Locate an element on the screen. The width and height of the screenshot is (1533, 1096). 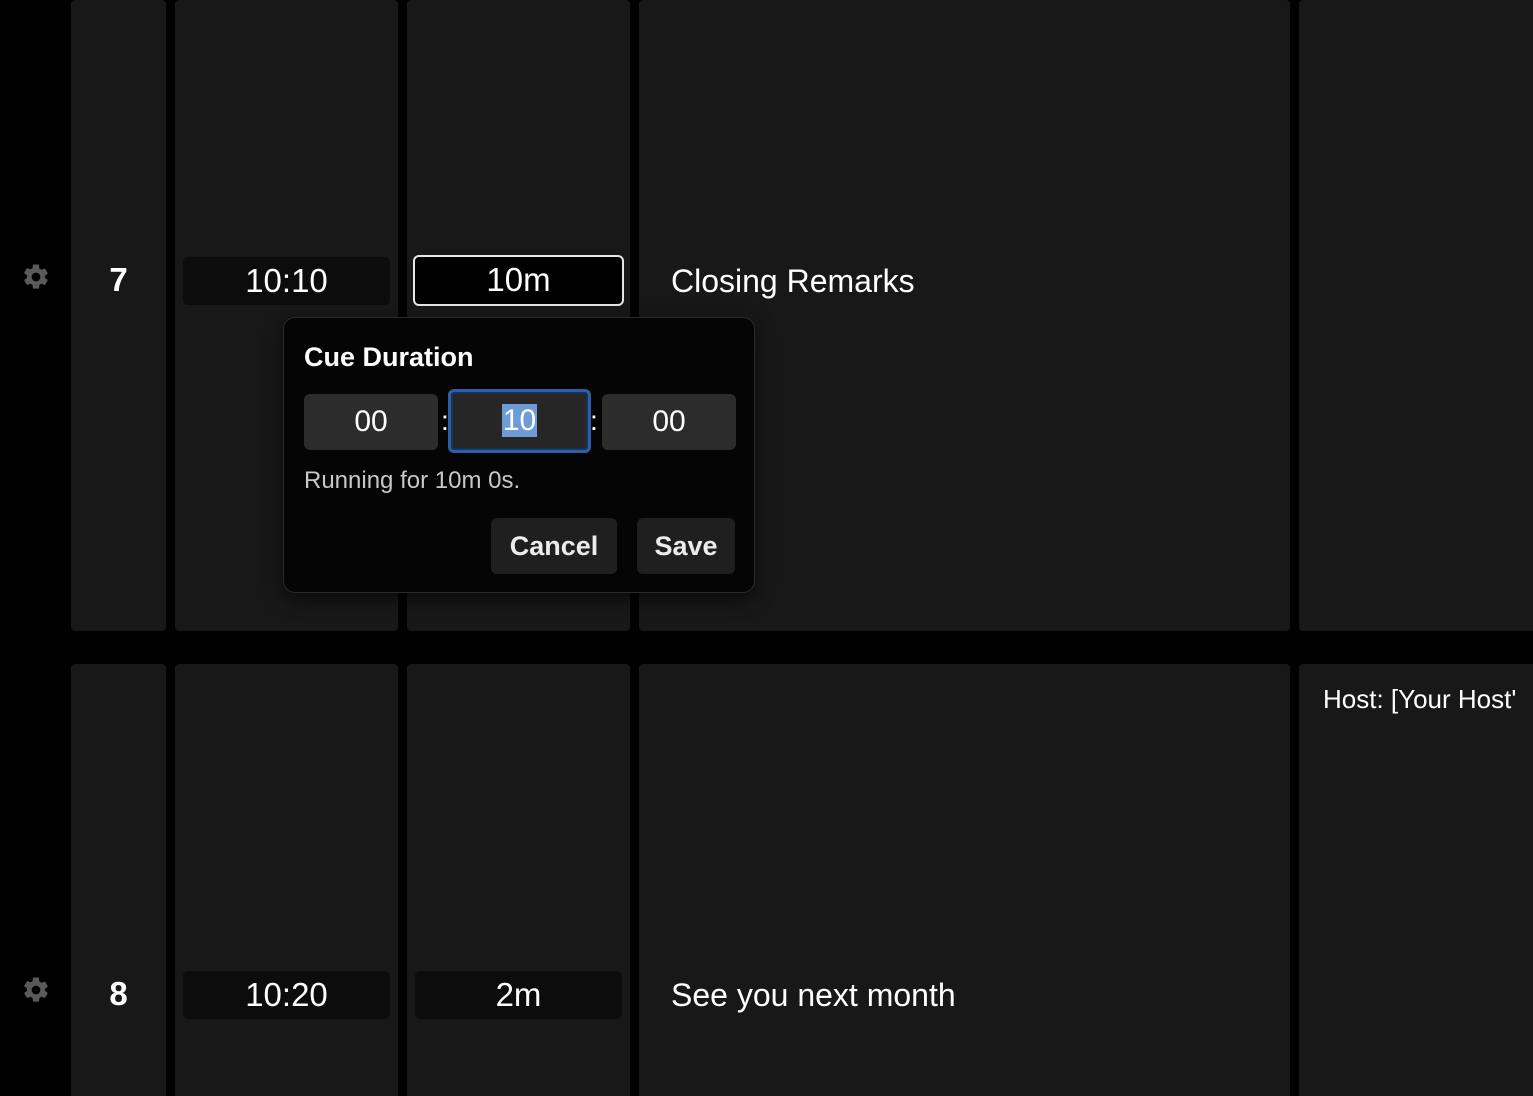
row-8-note: Host: [Your Host' is located at coordinates (1419, 699).